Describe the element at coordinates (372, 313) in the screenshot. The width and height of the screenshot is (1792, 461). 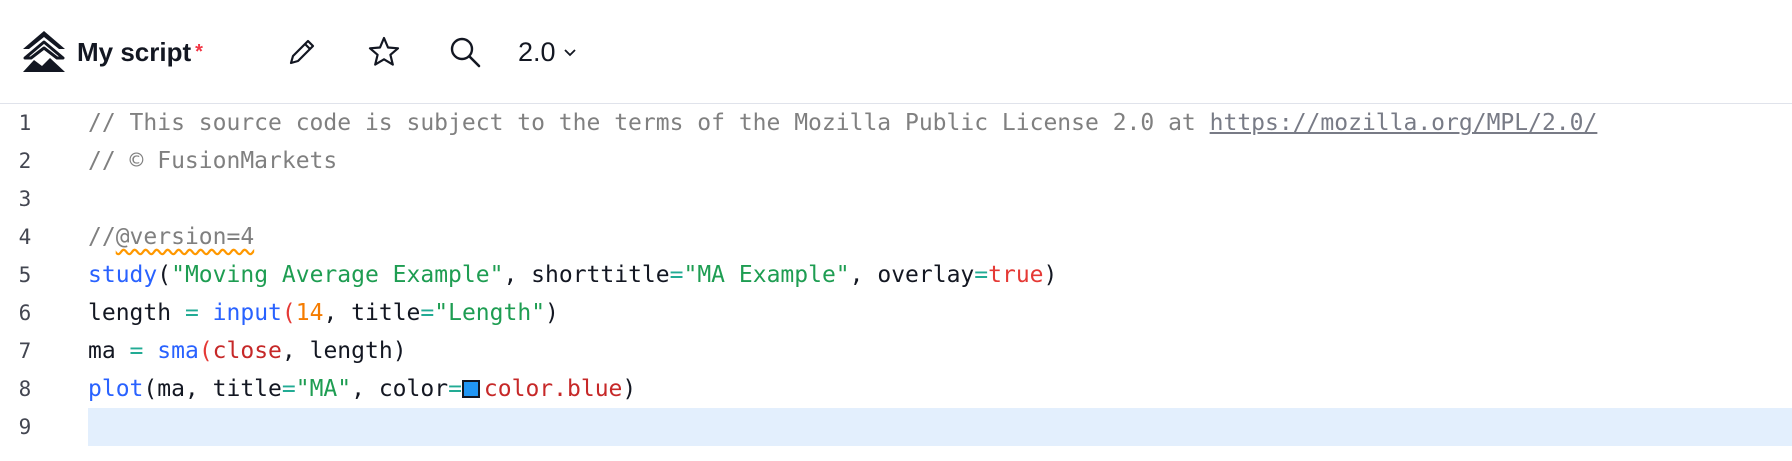
I see `arg-text: , title` at that location.